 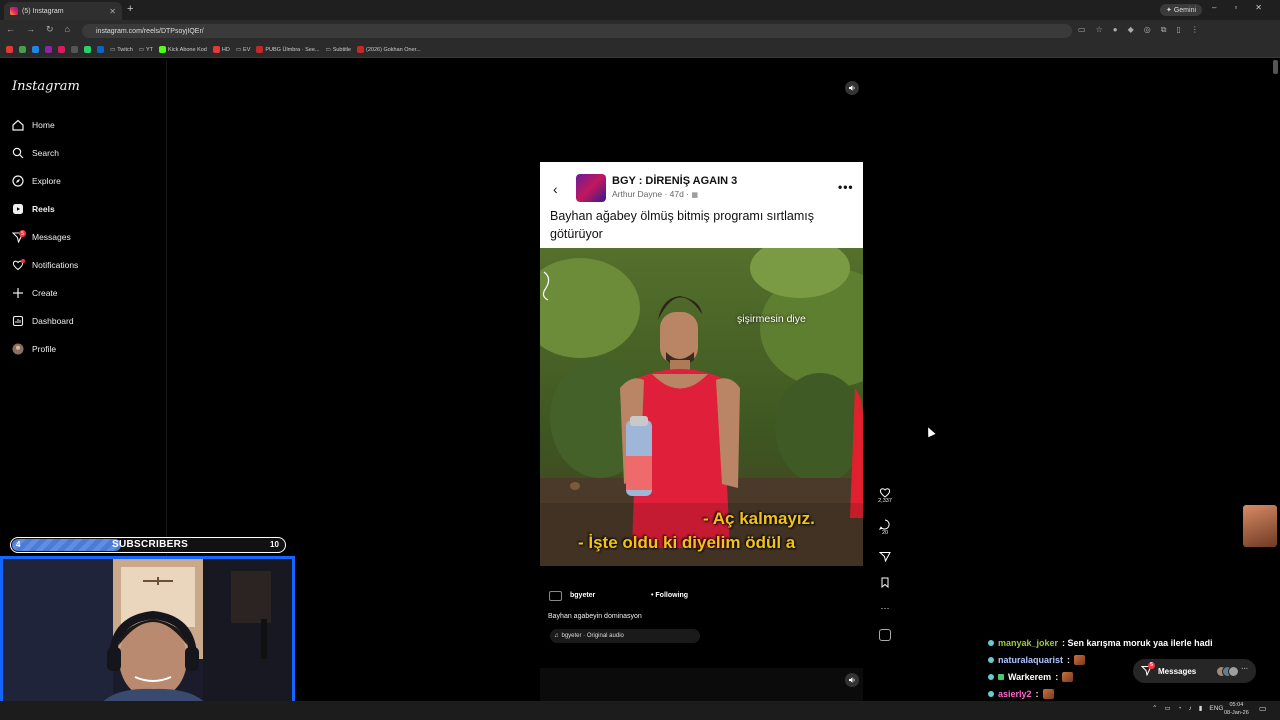 I want to click on forward-icon: →, so click(x=30, y=29).